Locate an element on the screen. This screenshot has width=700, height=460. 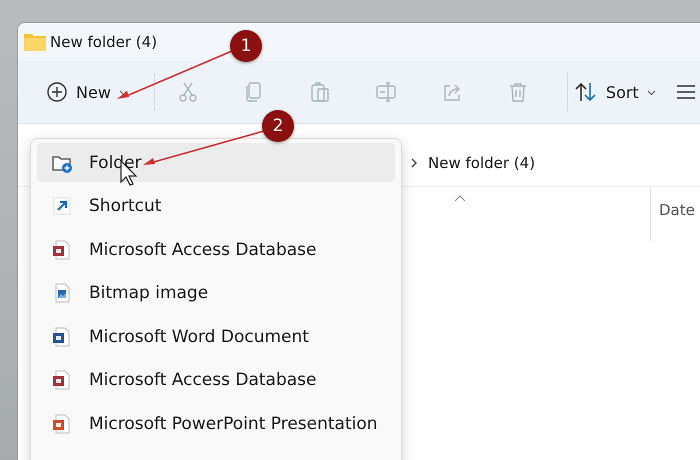
column-header: Date is located at coordinates (675, 214).